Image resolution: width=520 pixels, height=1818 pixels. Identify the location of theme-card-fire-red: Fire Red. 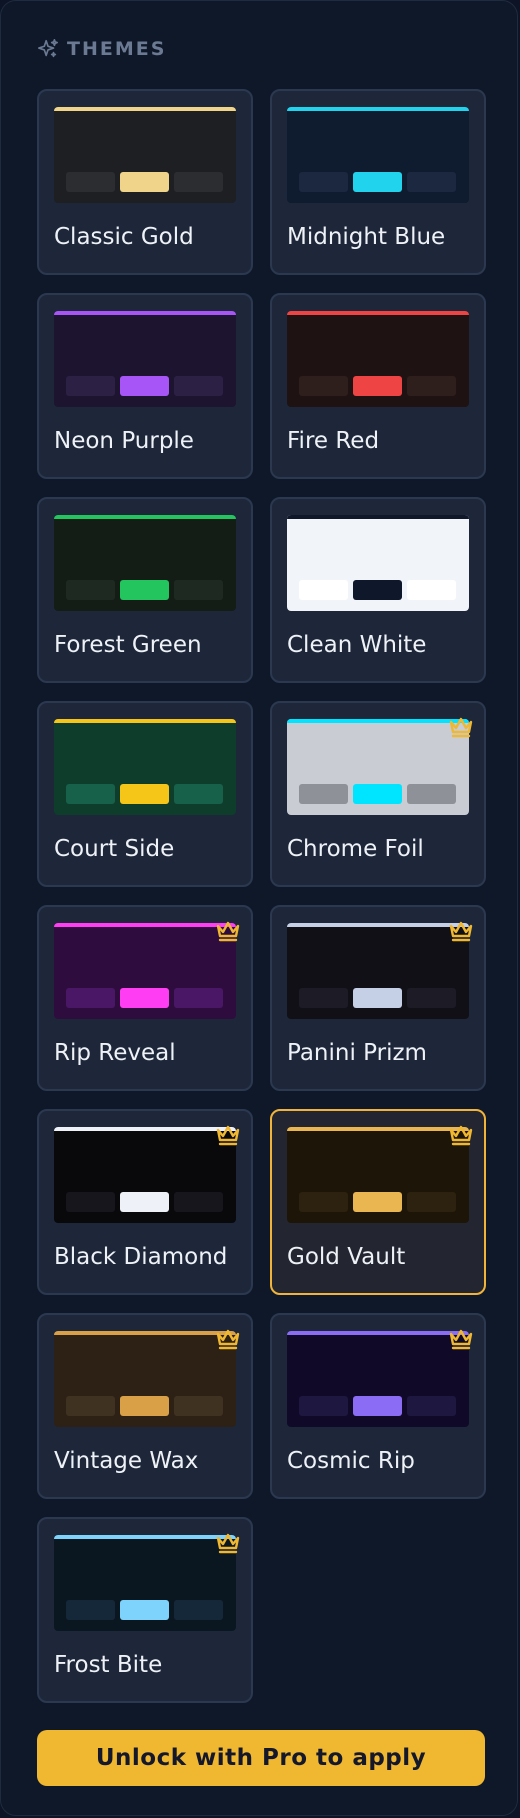
(378, 386).